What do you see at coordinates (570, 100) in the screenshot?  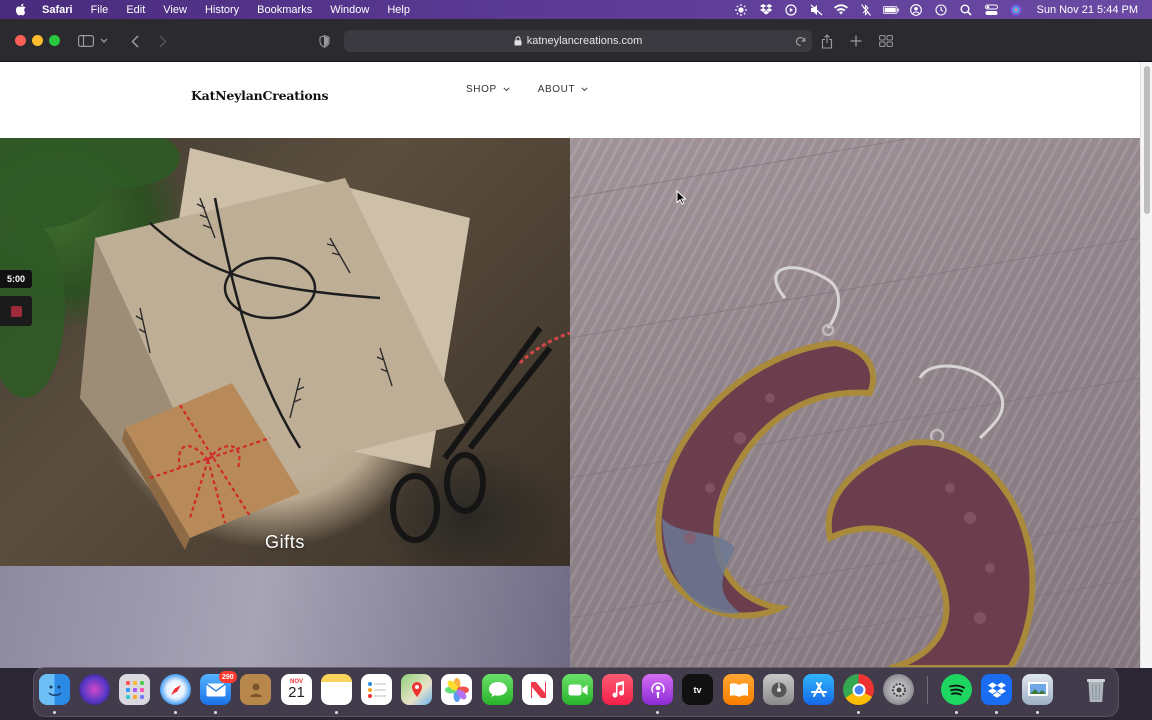 I see `site-header: KatNeylanCreations SHOP ABOUT` at bounding box center [570, 100].